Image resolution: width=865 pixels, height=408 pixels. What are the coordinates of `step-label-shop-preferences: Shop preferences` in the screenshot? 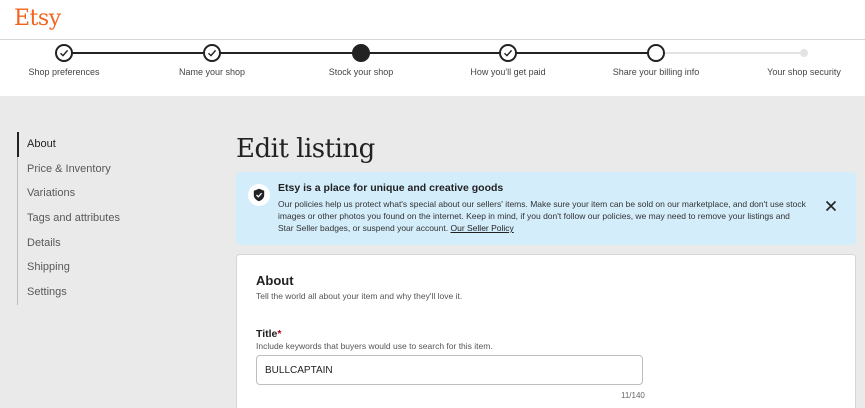 It's located at (64, 72).